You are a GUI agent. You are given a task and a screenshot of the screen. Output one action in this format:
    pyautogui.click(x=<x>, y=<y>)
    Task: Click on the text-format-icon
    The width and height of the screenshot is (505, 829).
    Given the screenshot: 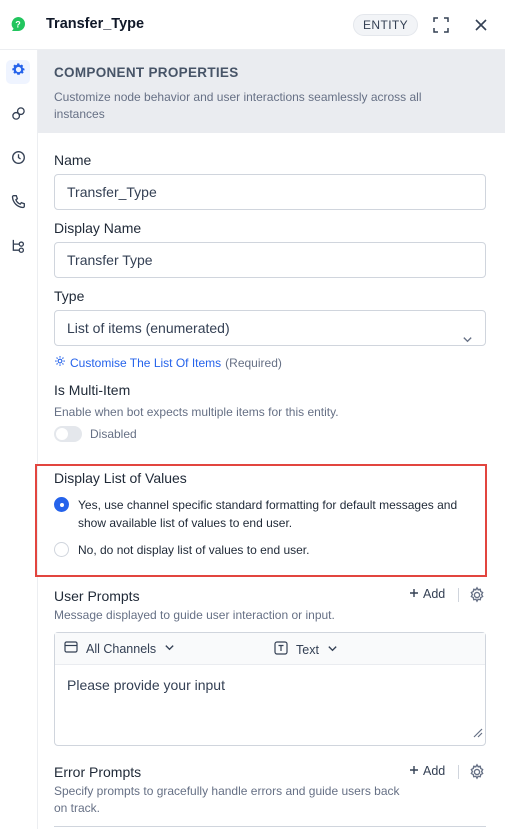 What is the action you would take?
    pyautogui.click(x=281, y=649)
    